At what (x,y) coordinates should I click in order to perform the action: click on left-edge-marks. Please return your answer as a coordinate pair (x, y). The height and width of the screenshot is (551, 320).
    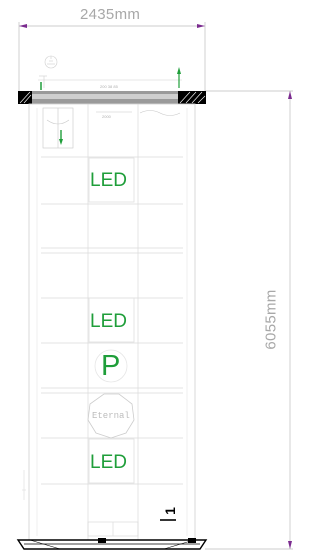
    Looking at the image, I should click on (24, 485).